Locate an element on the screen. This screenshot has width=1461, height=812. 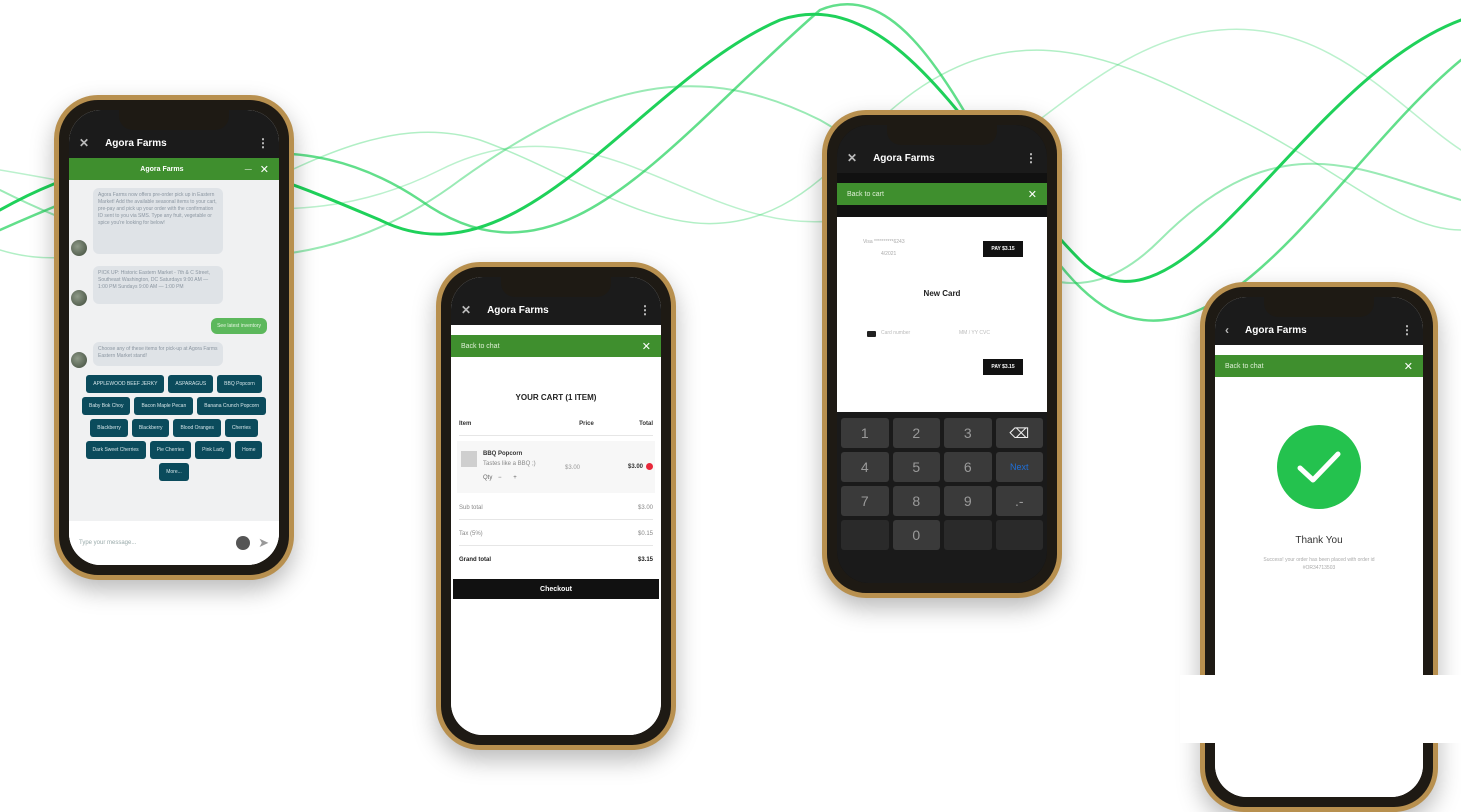
grand-total-value: $3.15 is located at coordinates (645, 560).